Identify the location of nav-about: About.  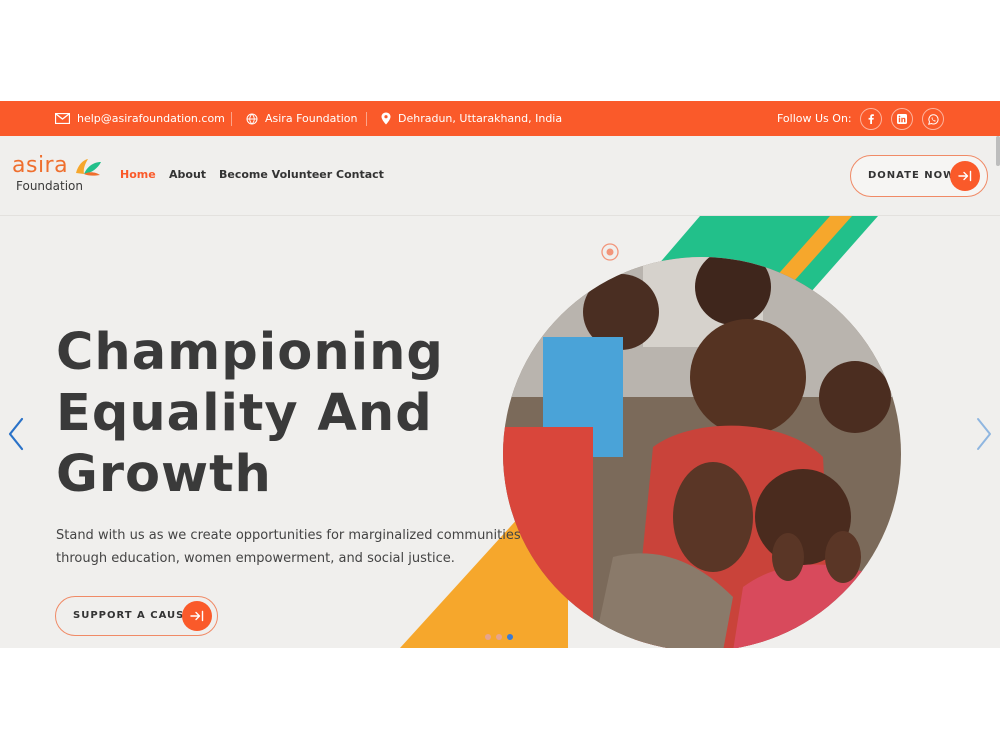
(187, 174).